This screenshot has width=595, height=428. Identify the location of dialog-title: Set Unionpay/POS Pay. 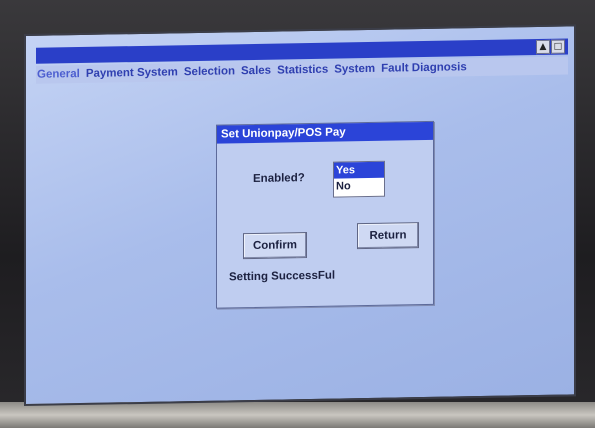
(325, 132).